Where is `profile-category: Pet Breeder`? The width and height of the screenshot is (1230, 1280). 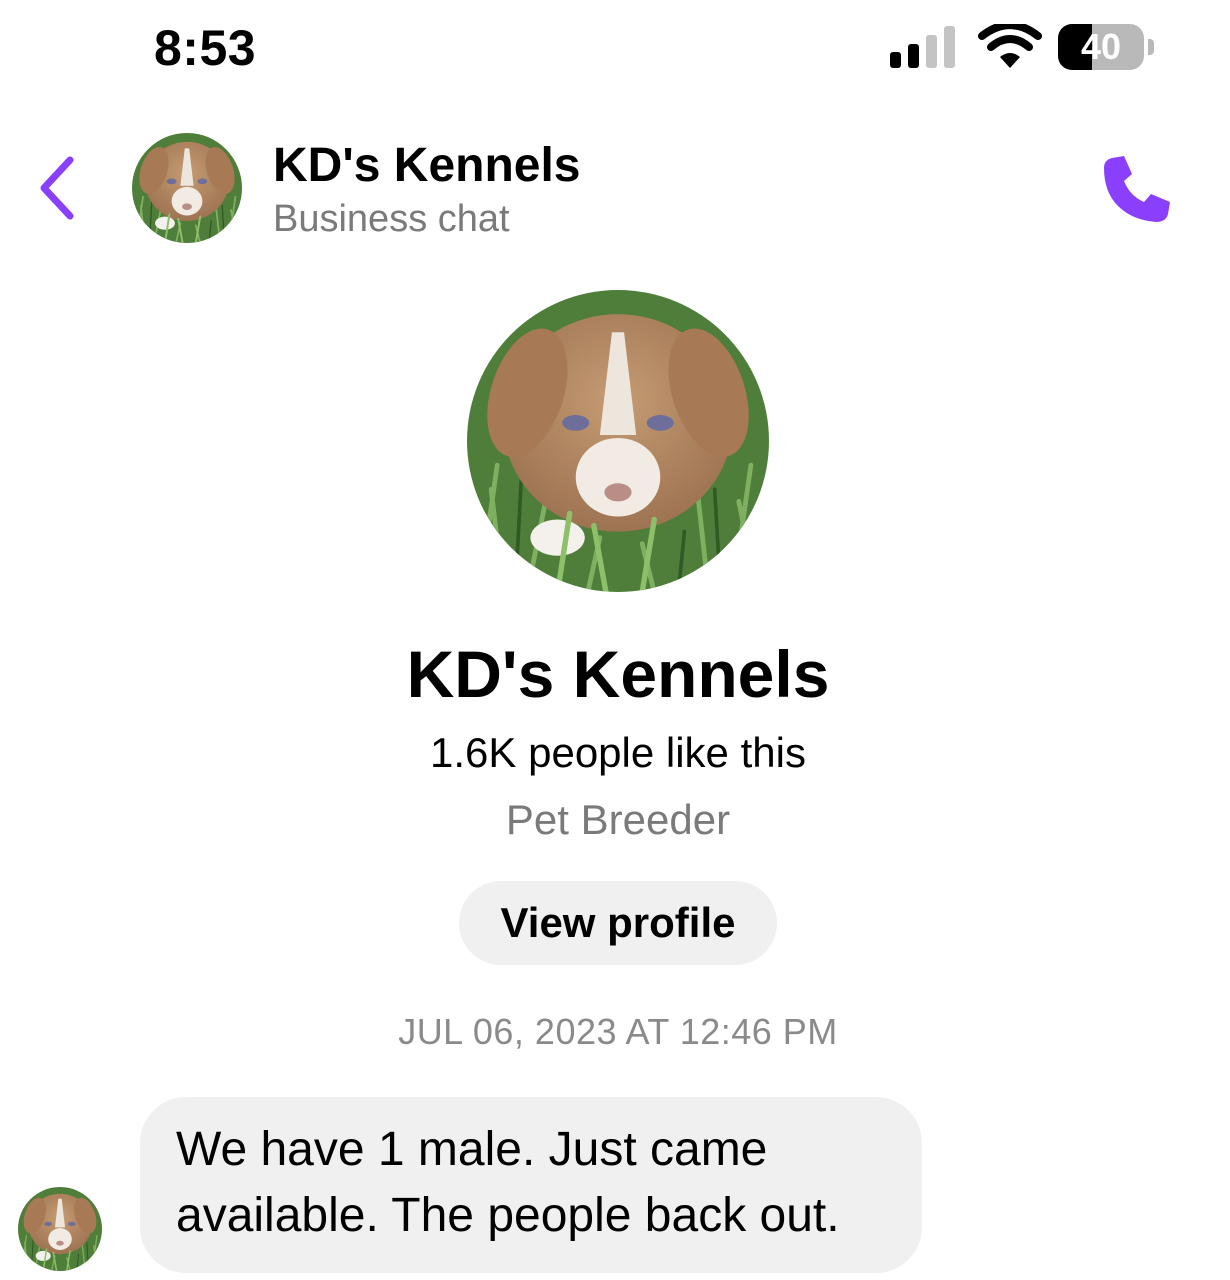
profile-category: Pet Breeder is located at coordinates (618, 819).